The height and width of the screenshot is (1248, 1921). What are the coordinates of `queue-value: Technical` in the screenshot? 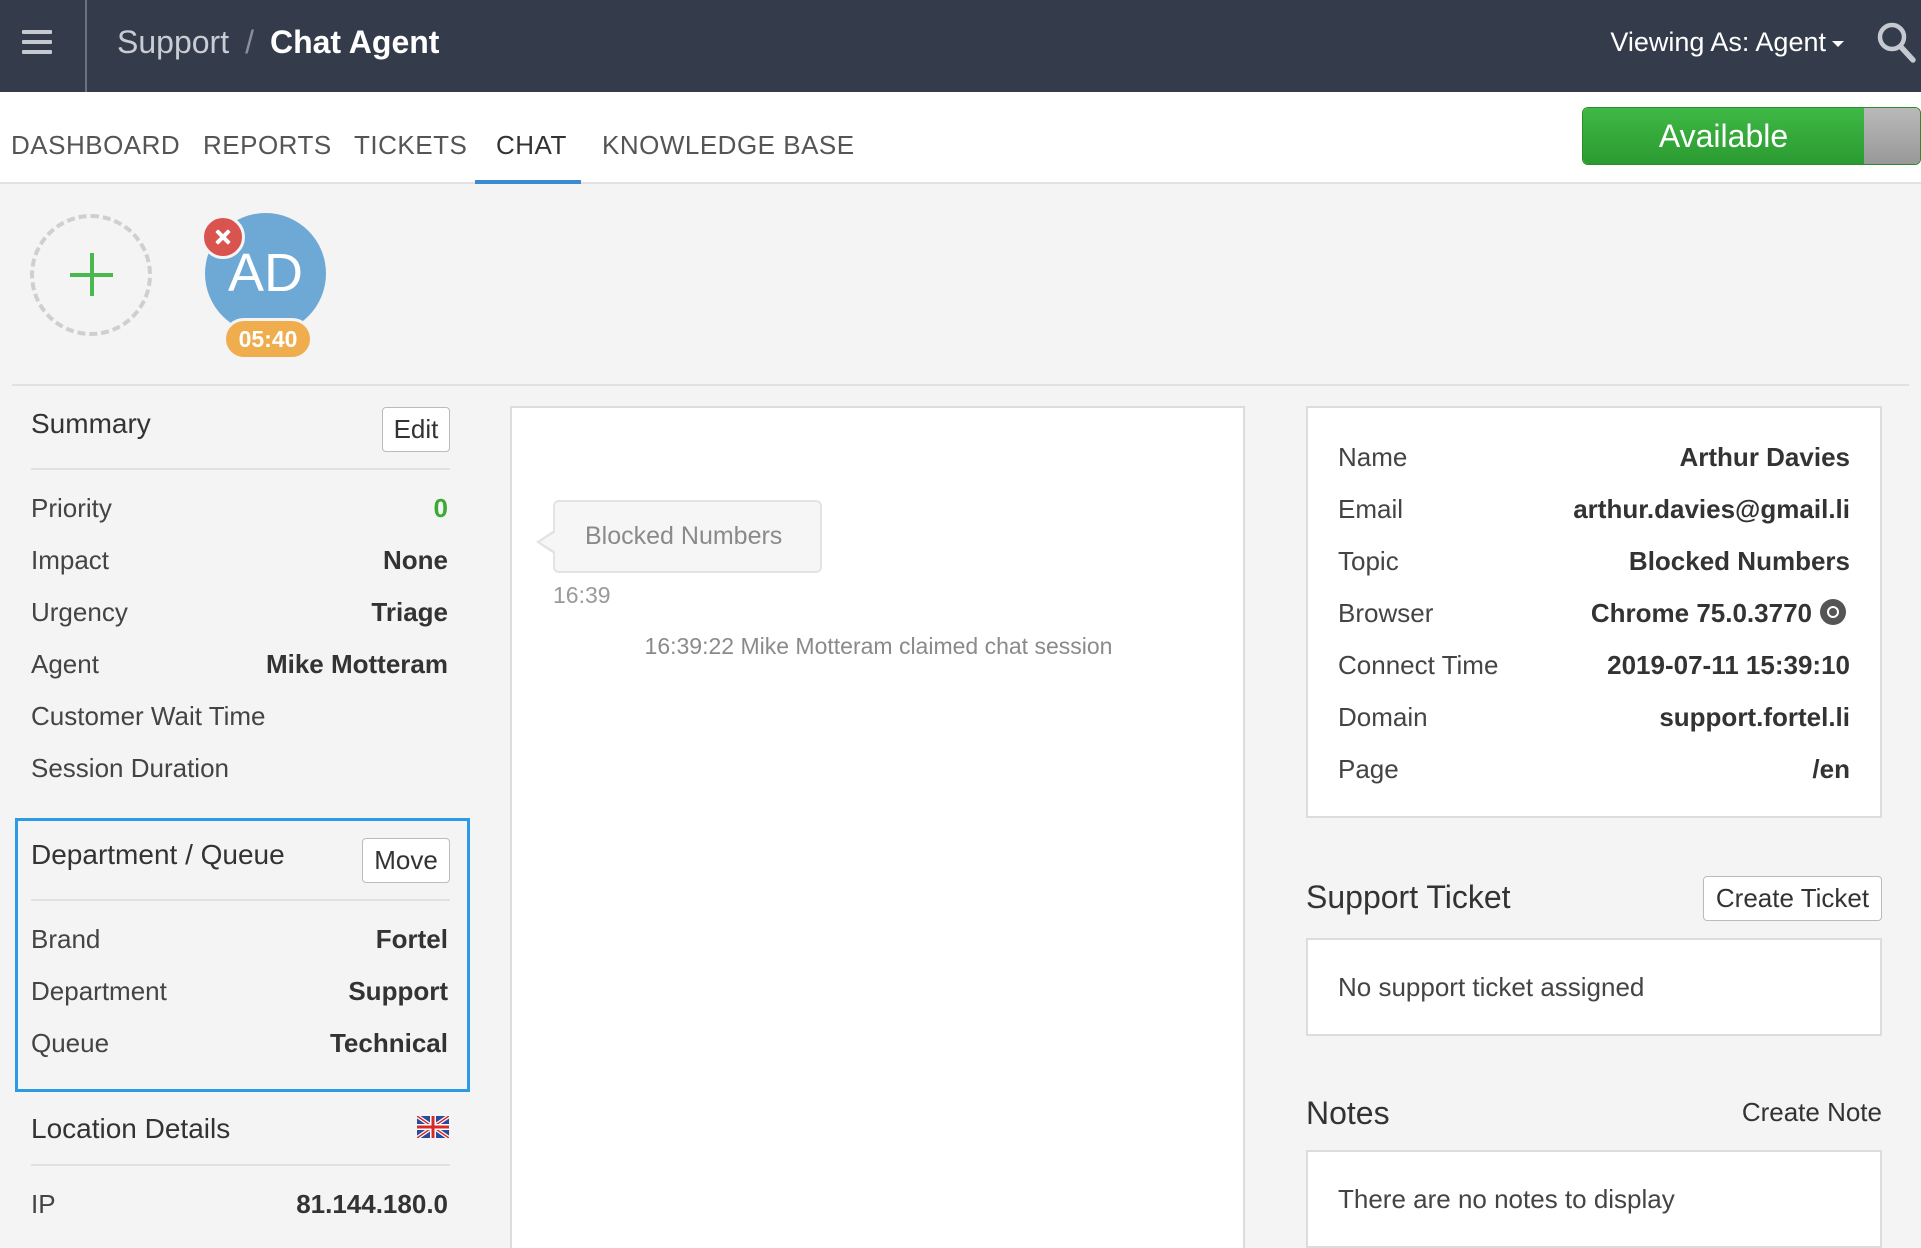 It's located at (388, 1043).